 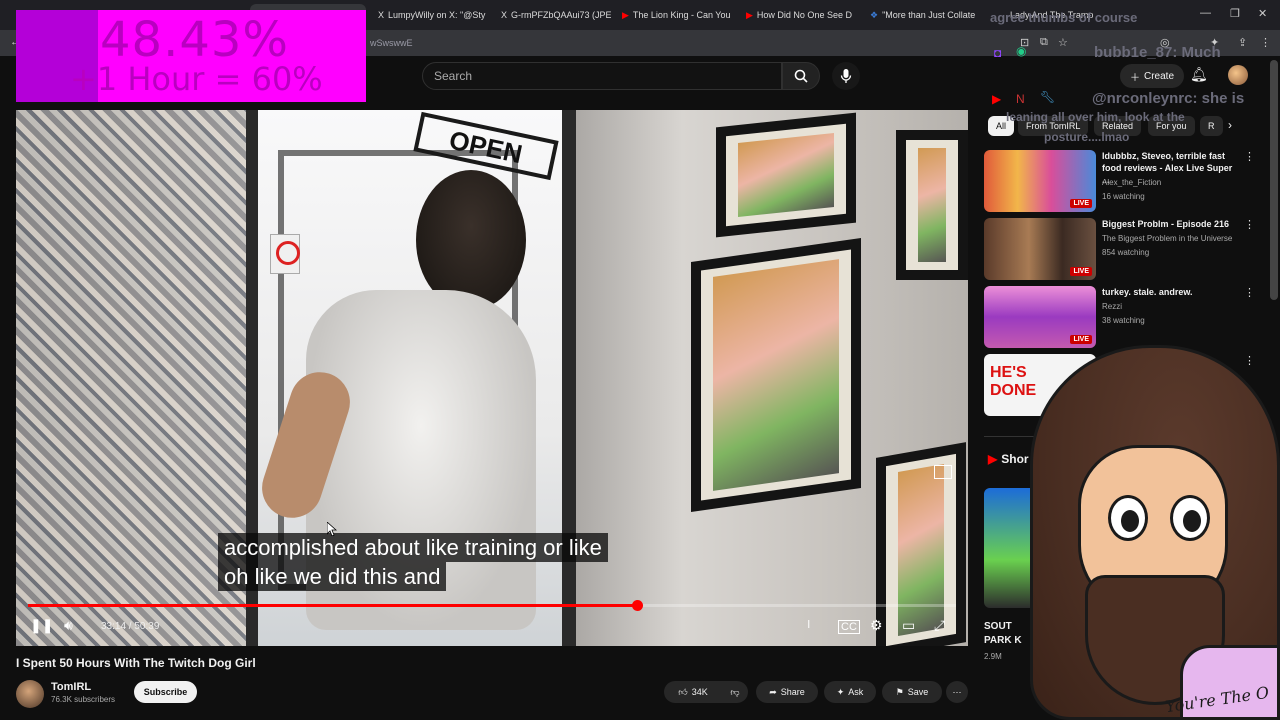 I want to click on fullscreen-icon: ⤢, so click(x=939, y=625).